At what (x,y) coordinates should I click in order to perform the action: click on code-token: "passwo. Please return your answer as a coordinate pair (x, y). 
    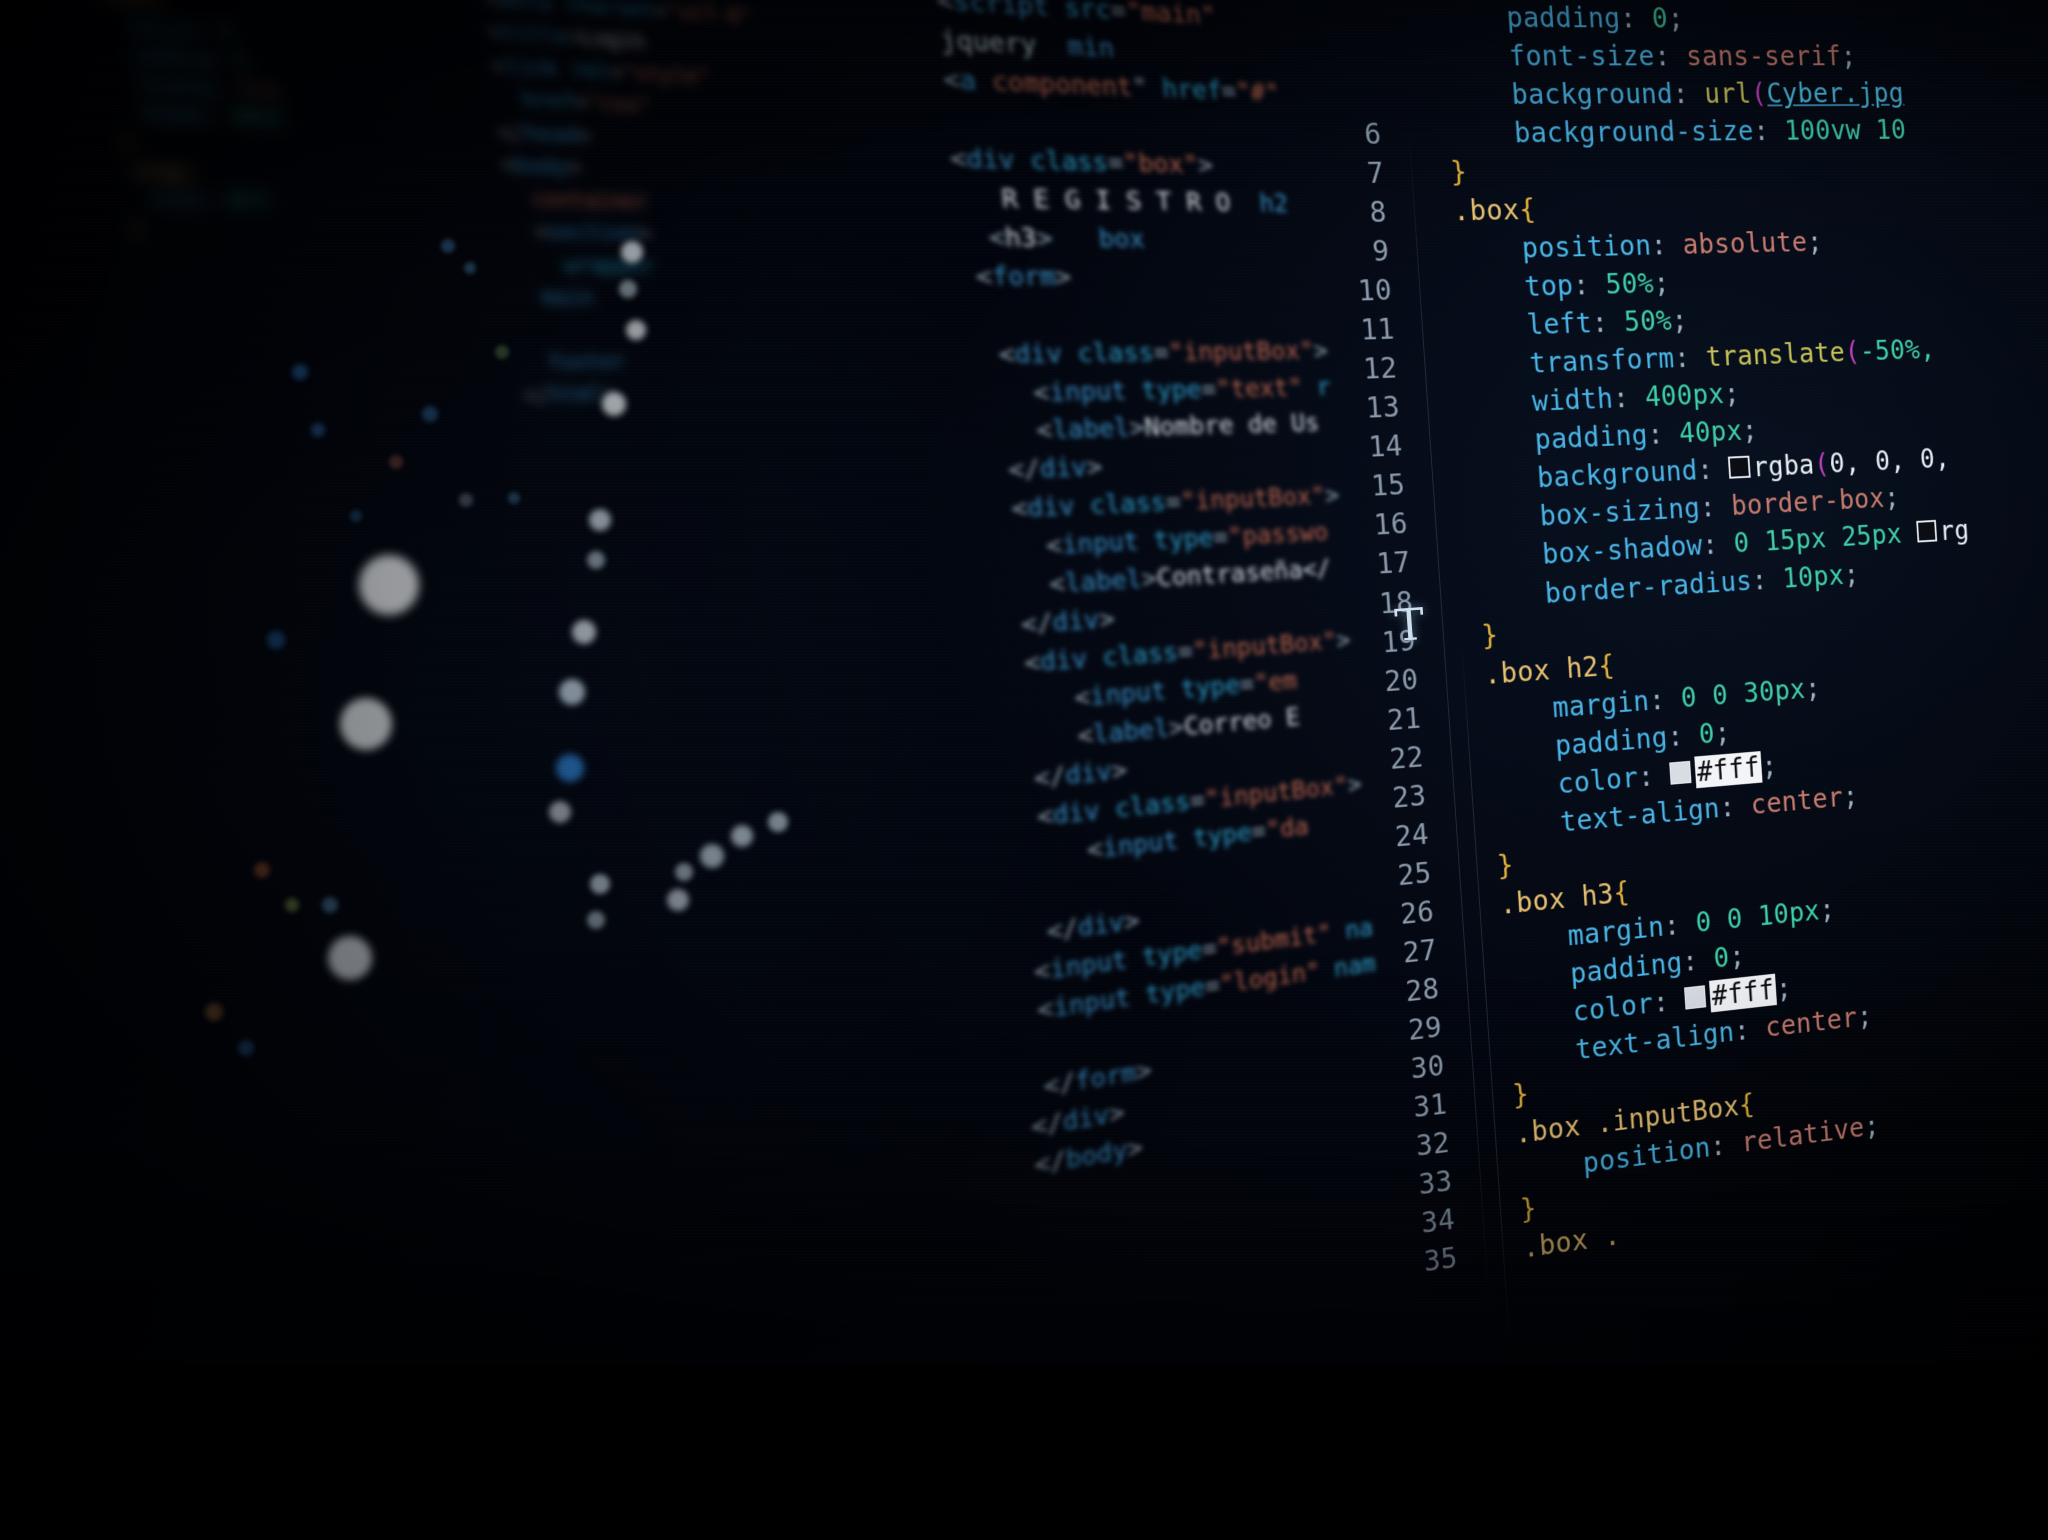
    Looking at the image, I should click on (1278, 535).